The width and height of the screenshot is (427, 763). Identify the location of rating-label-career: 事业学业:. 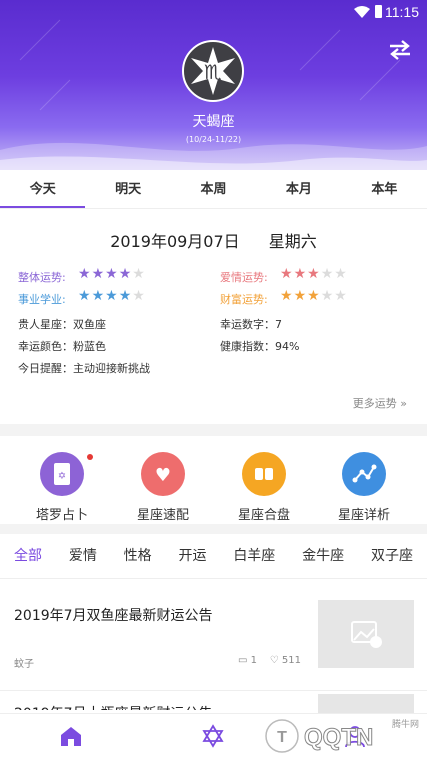
(42, 299).